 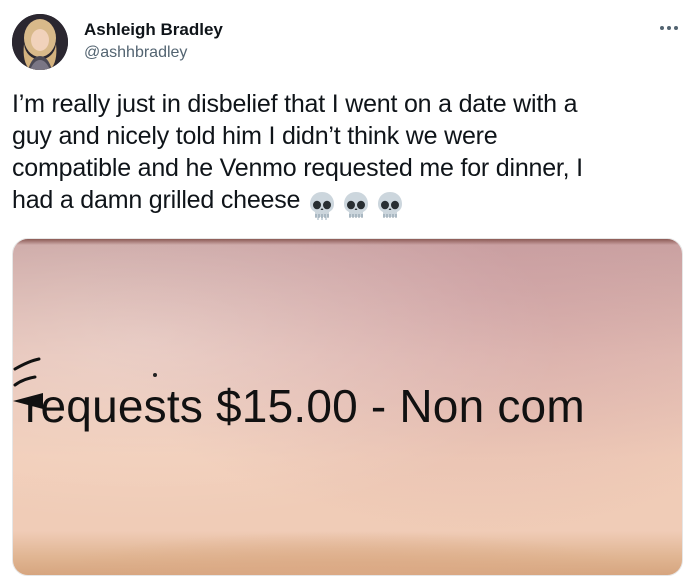 I want to click on more-horizontal-icon, so click(x=669, y=28).